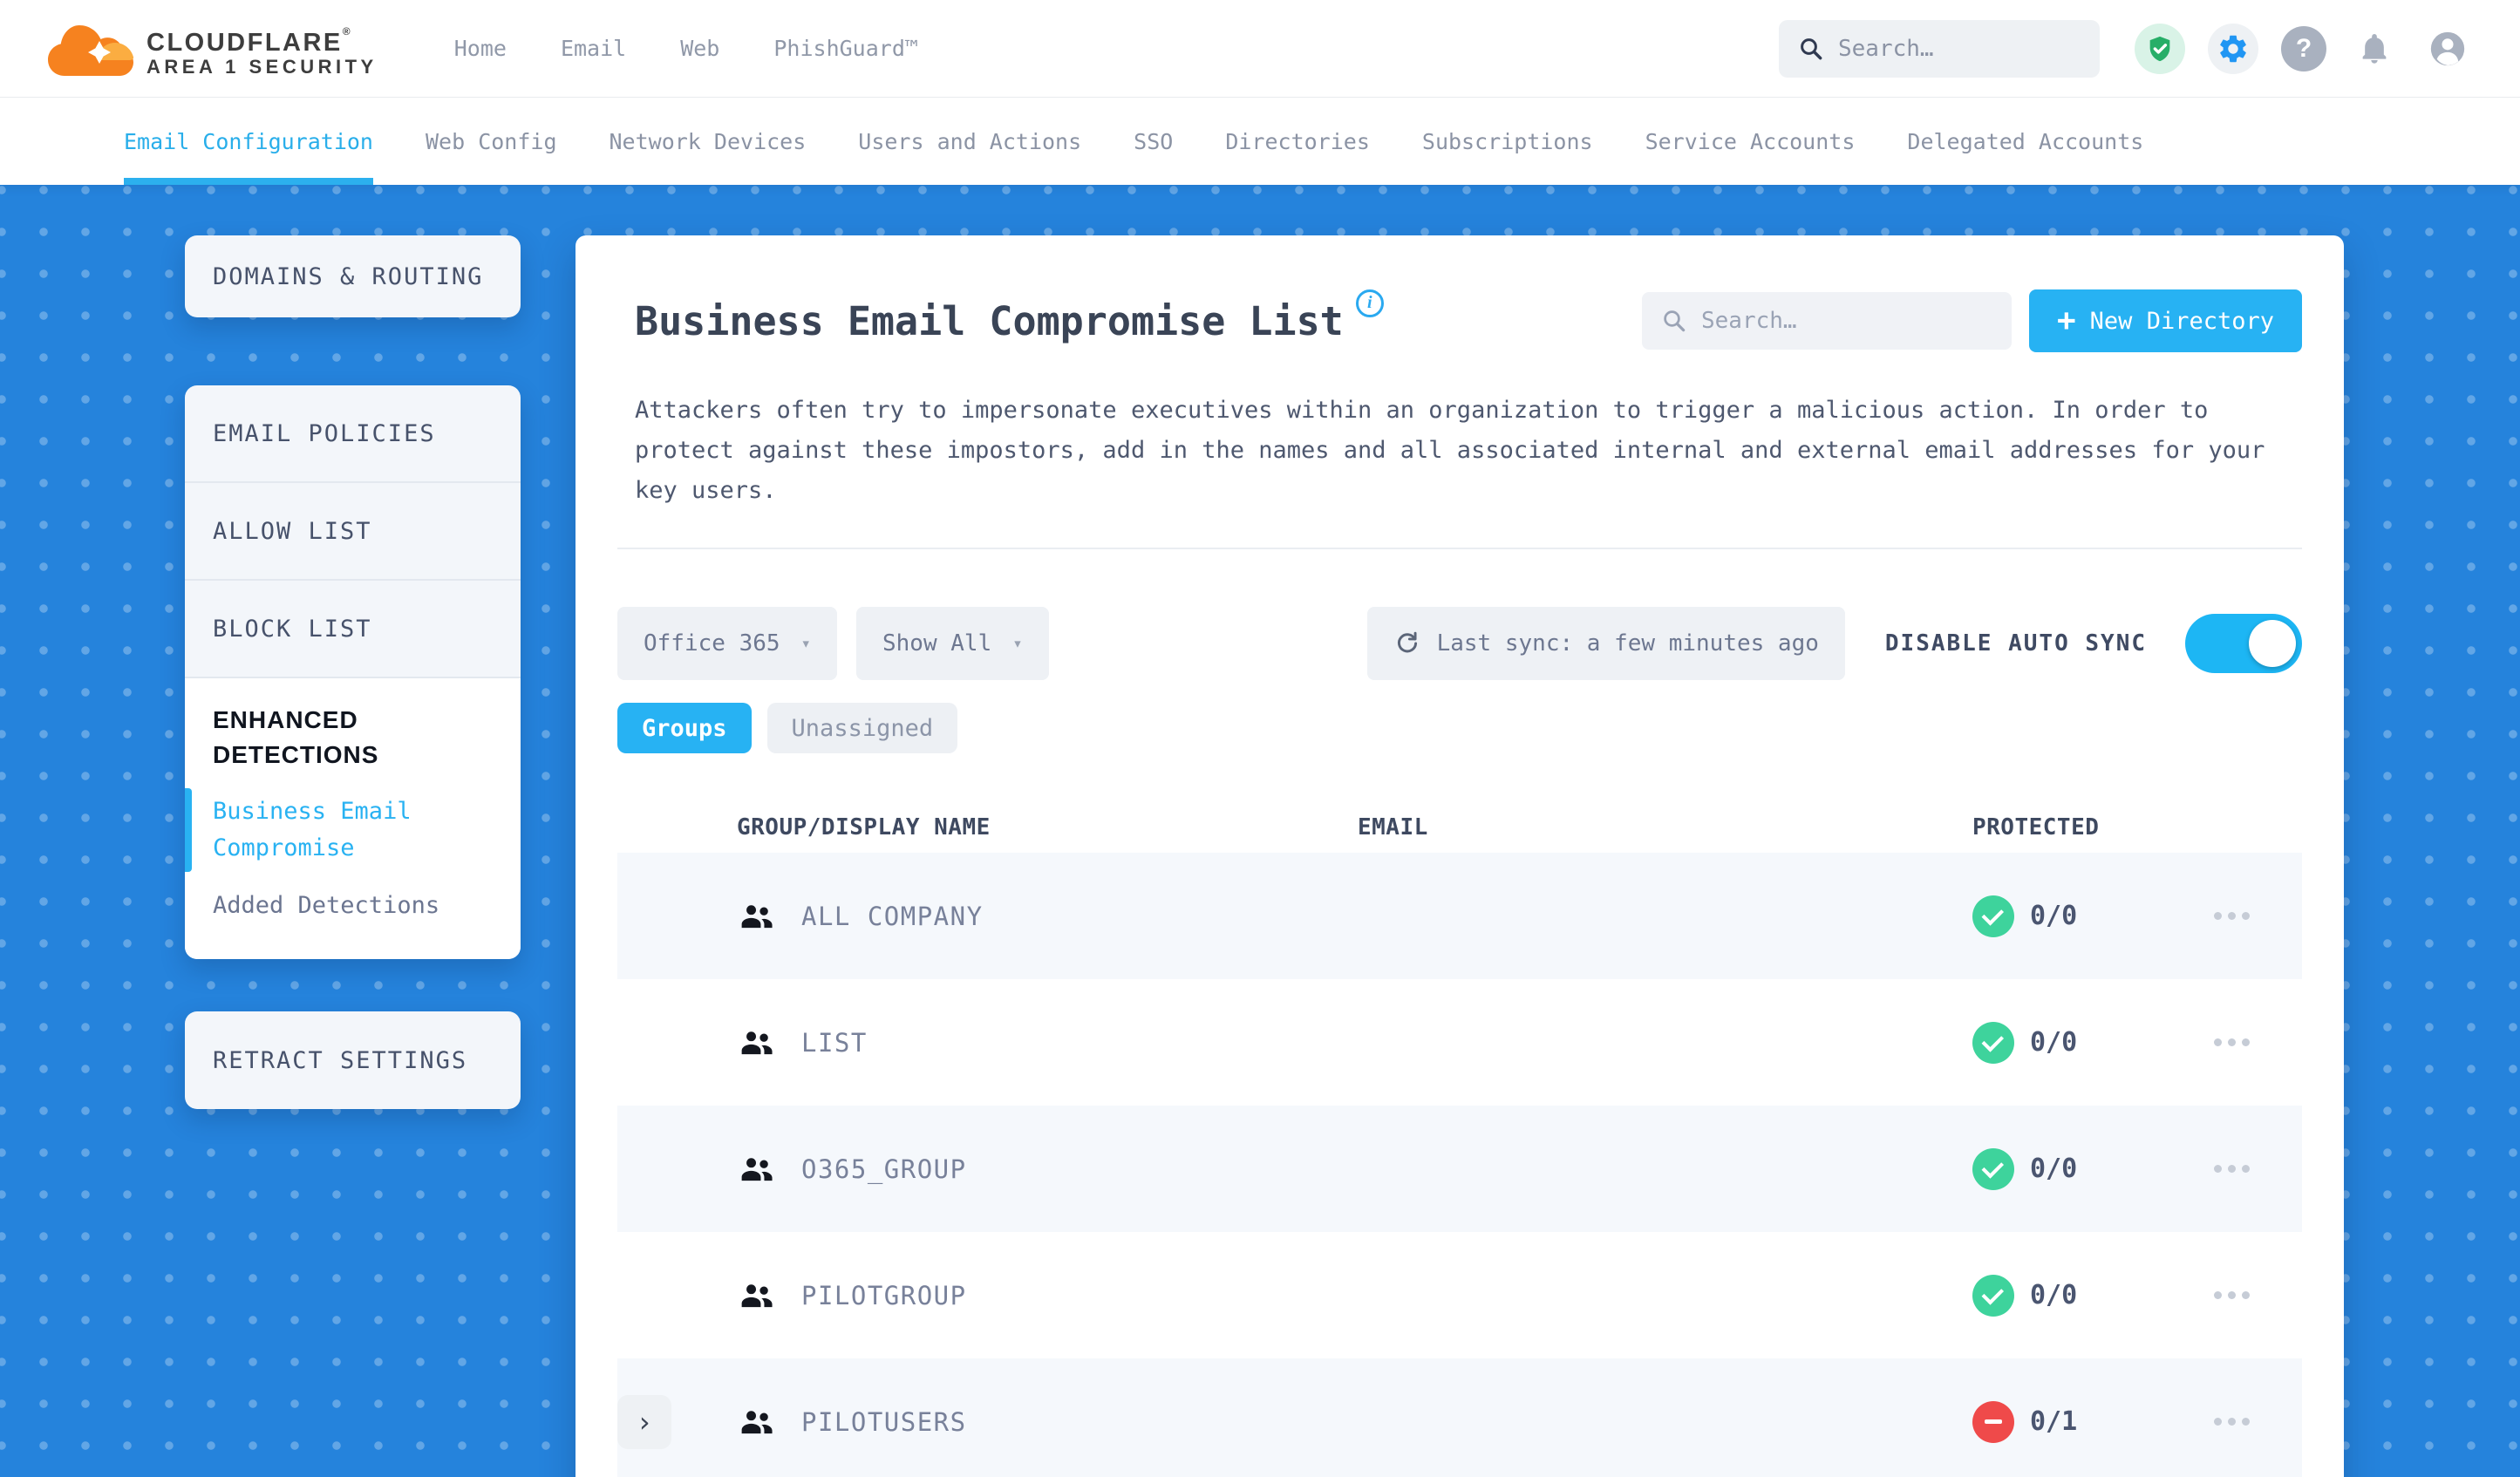  What do you see at coordinates (353, 629) in the screenshot?
I see `sidebar-item-block-list: BLOCK LIST` at bounding box center [353, 629].